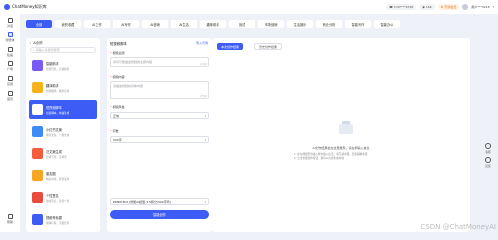 This screenshot has height=240, width=498. I want to click on list-item: 小红书文案 爆款文案，一键生成, so click(63, 131).